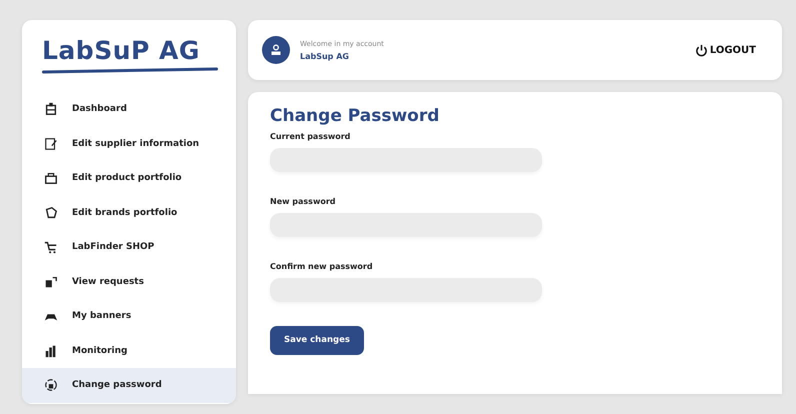 The width and height of the screenshot is (796, 414). What do you see at coordinates (325, 56) in the screenshot?
I see `account-name: LabSup AG` at bounding box center [325, 56].